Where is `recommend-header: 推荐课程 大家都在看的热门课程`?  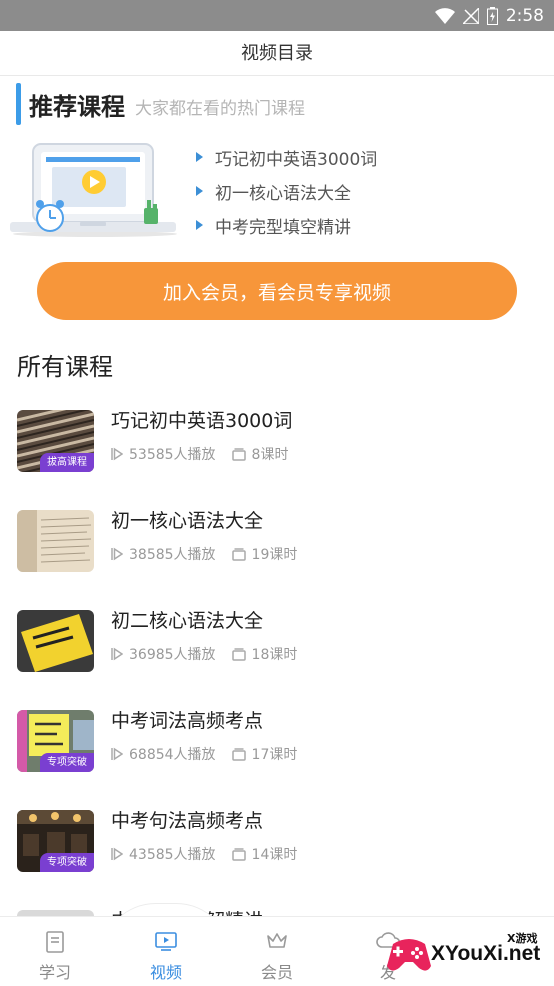 recommend-header: 推荐课程 大家都在看的热门课程 is located at coordinates (160, 104).